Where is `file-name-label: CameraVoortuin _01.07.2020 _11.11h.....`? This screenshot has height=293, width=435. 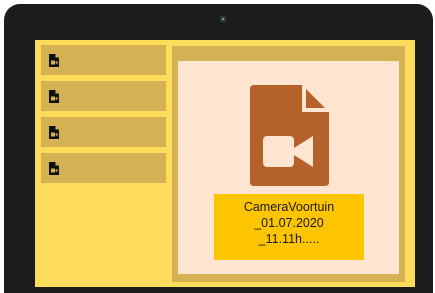 file-name-label: CameraVoortuin _01.07.2020 _11.11h..... is located at coordinates (289, 227).